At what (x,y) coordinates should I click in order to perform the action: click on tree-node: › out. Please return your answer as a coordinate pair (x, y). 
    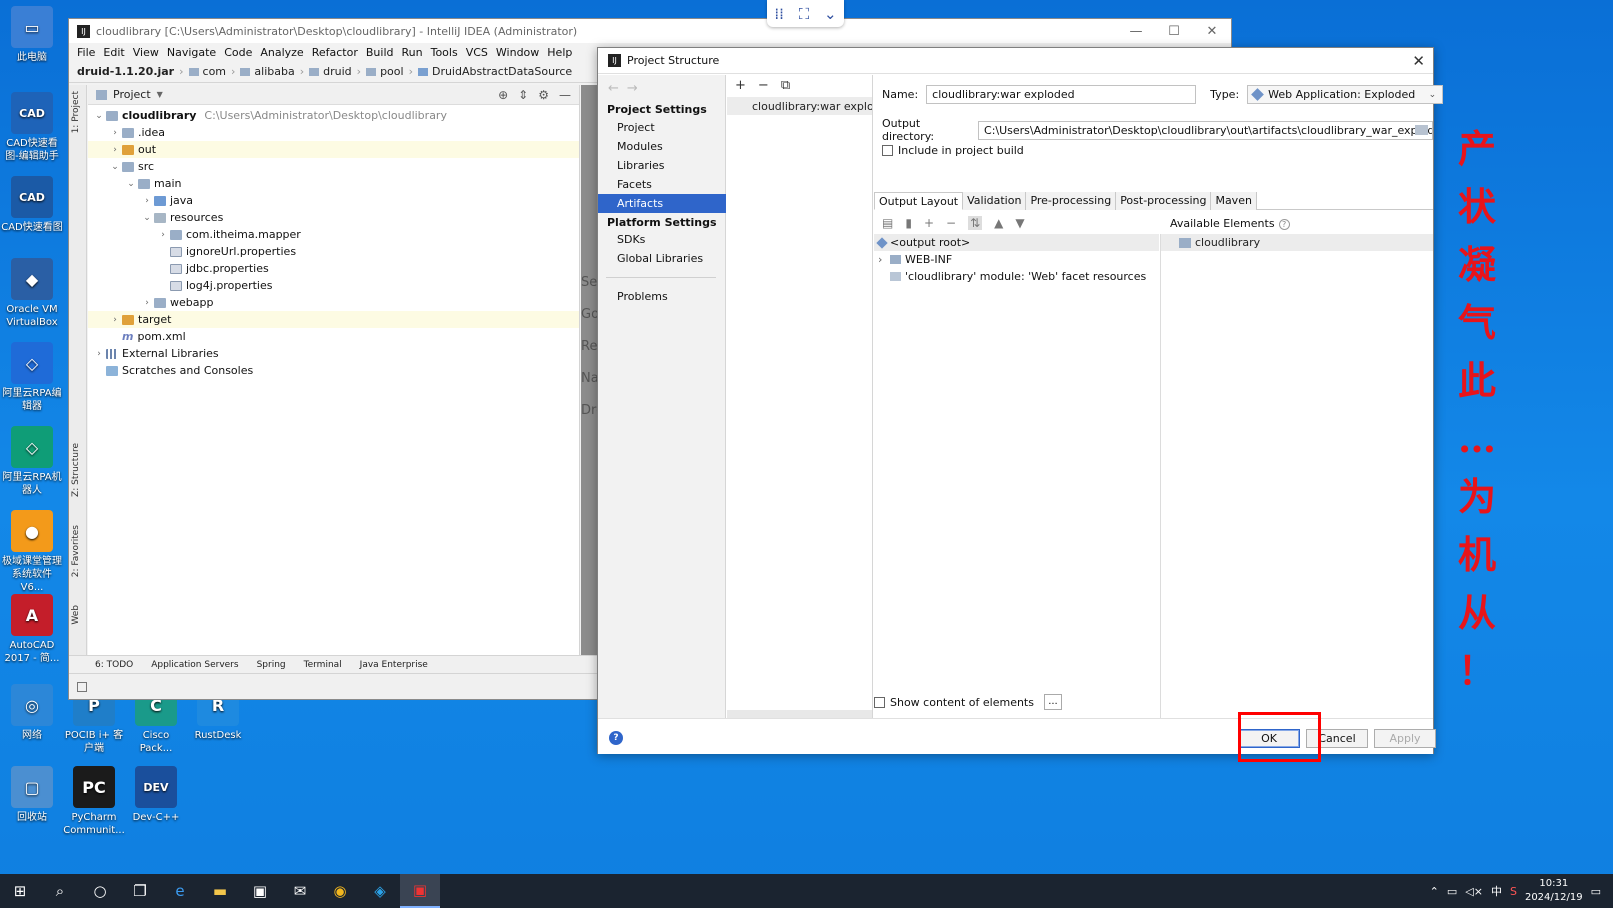
    Looking at the image, I should click on (333, 149).